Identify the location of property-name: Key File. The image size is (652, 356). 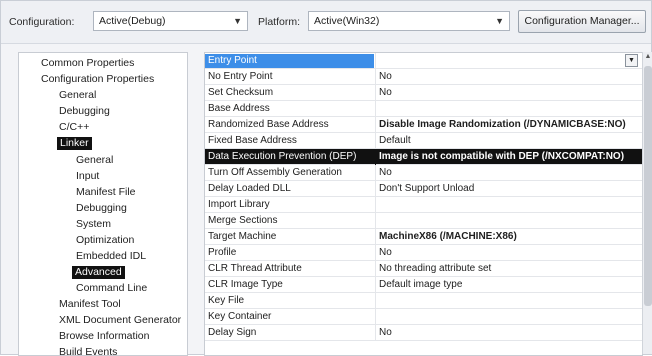
(226, 300).